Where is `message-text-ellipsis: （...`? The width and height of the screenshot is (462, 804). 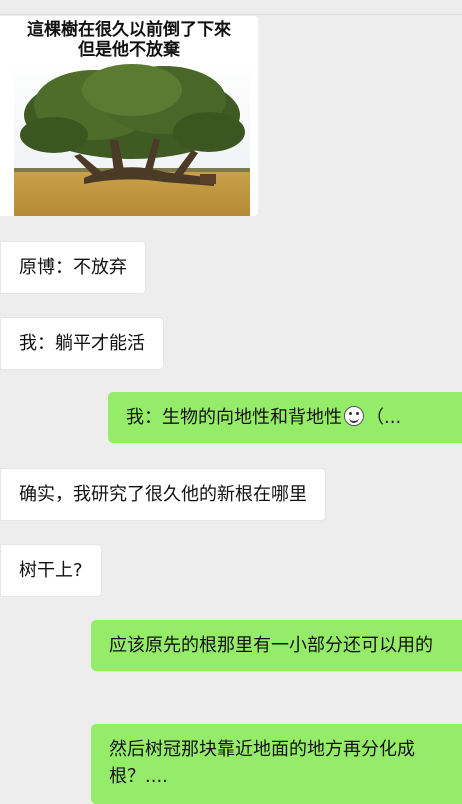
message-text-ellipsis: （... is located at coordinates (384, 417).